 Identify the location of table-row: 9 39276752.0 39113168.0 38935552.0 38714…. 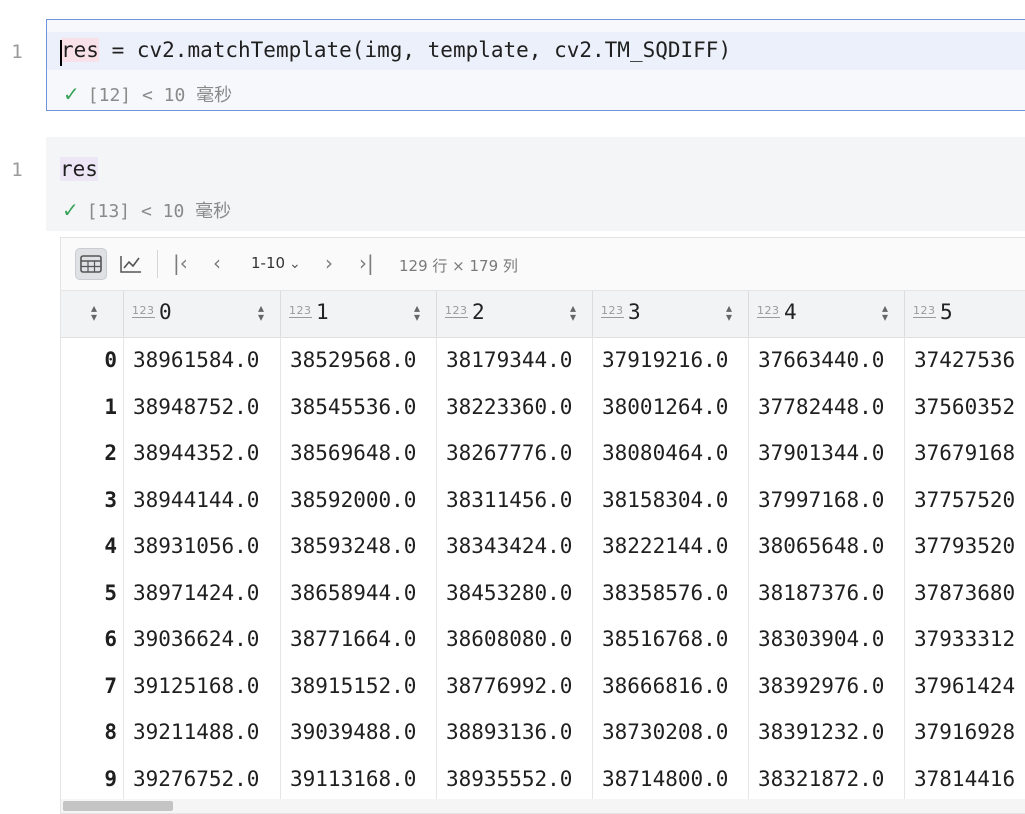
(543, 778).